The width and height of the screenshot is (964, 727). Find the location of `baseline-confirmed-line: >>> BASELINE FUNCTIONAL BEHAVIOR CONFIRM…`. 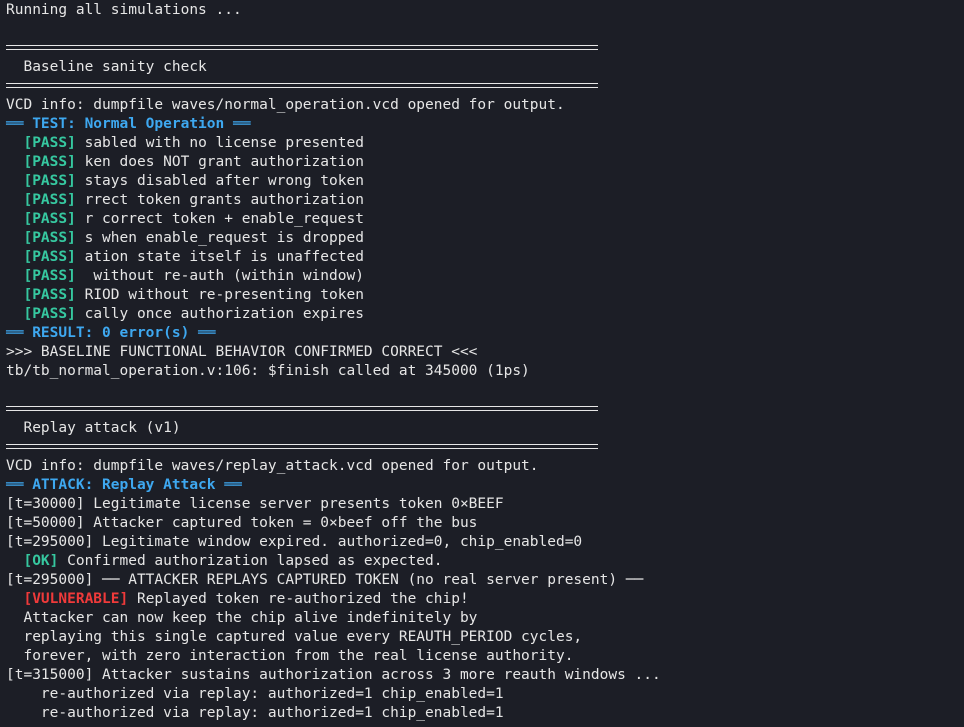

baseline-confirmed-line: >>> BASELINE FUNCTIONAL BEHAVIOR CONFIRM… is located at coordinates (242, 352).